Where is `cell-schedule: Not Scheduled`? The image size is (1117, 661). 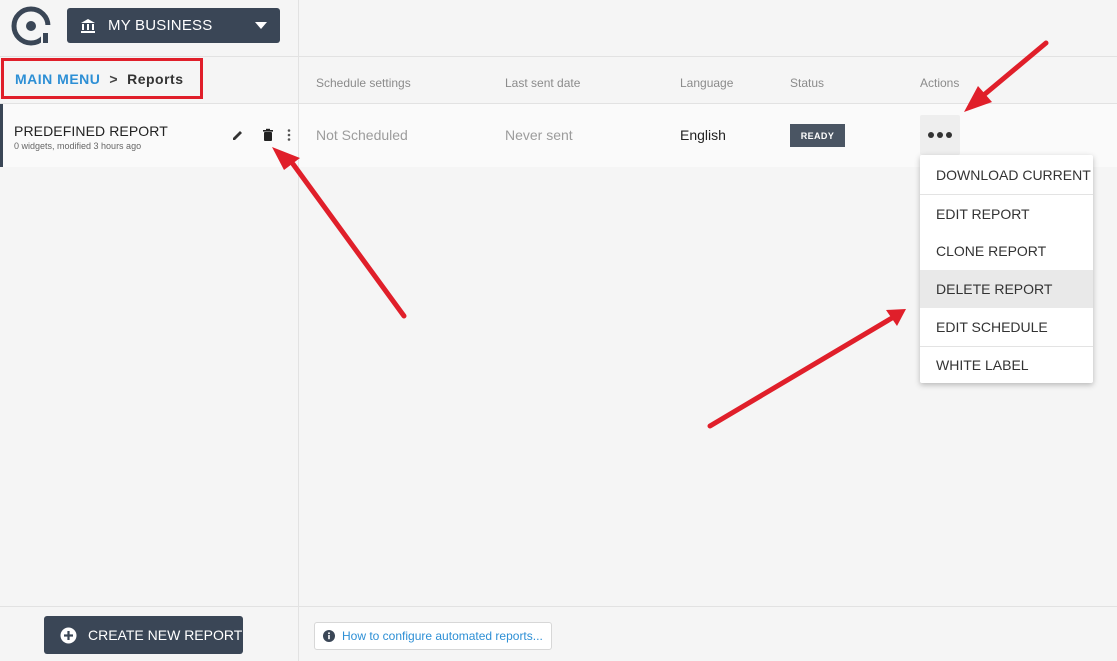 cell-schedule: Not Scheduled is located at coordinates (362, 135).